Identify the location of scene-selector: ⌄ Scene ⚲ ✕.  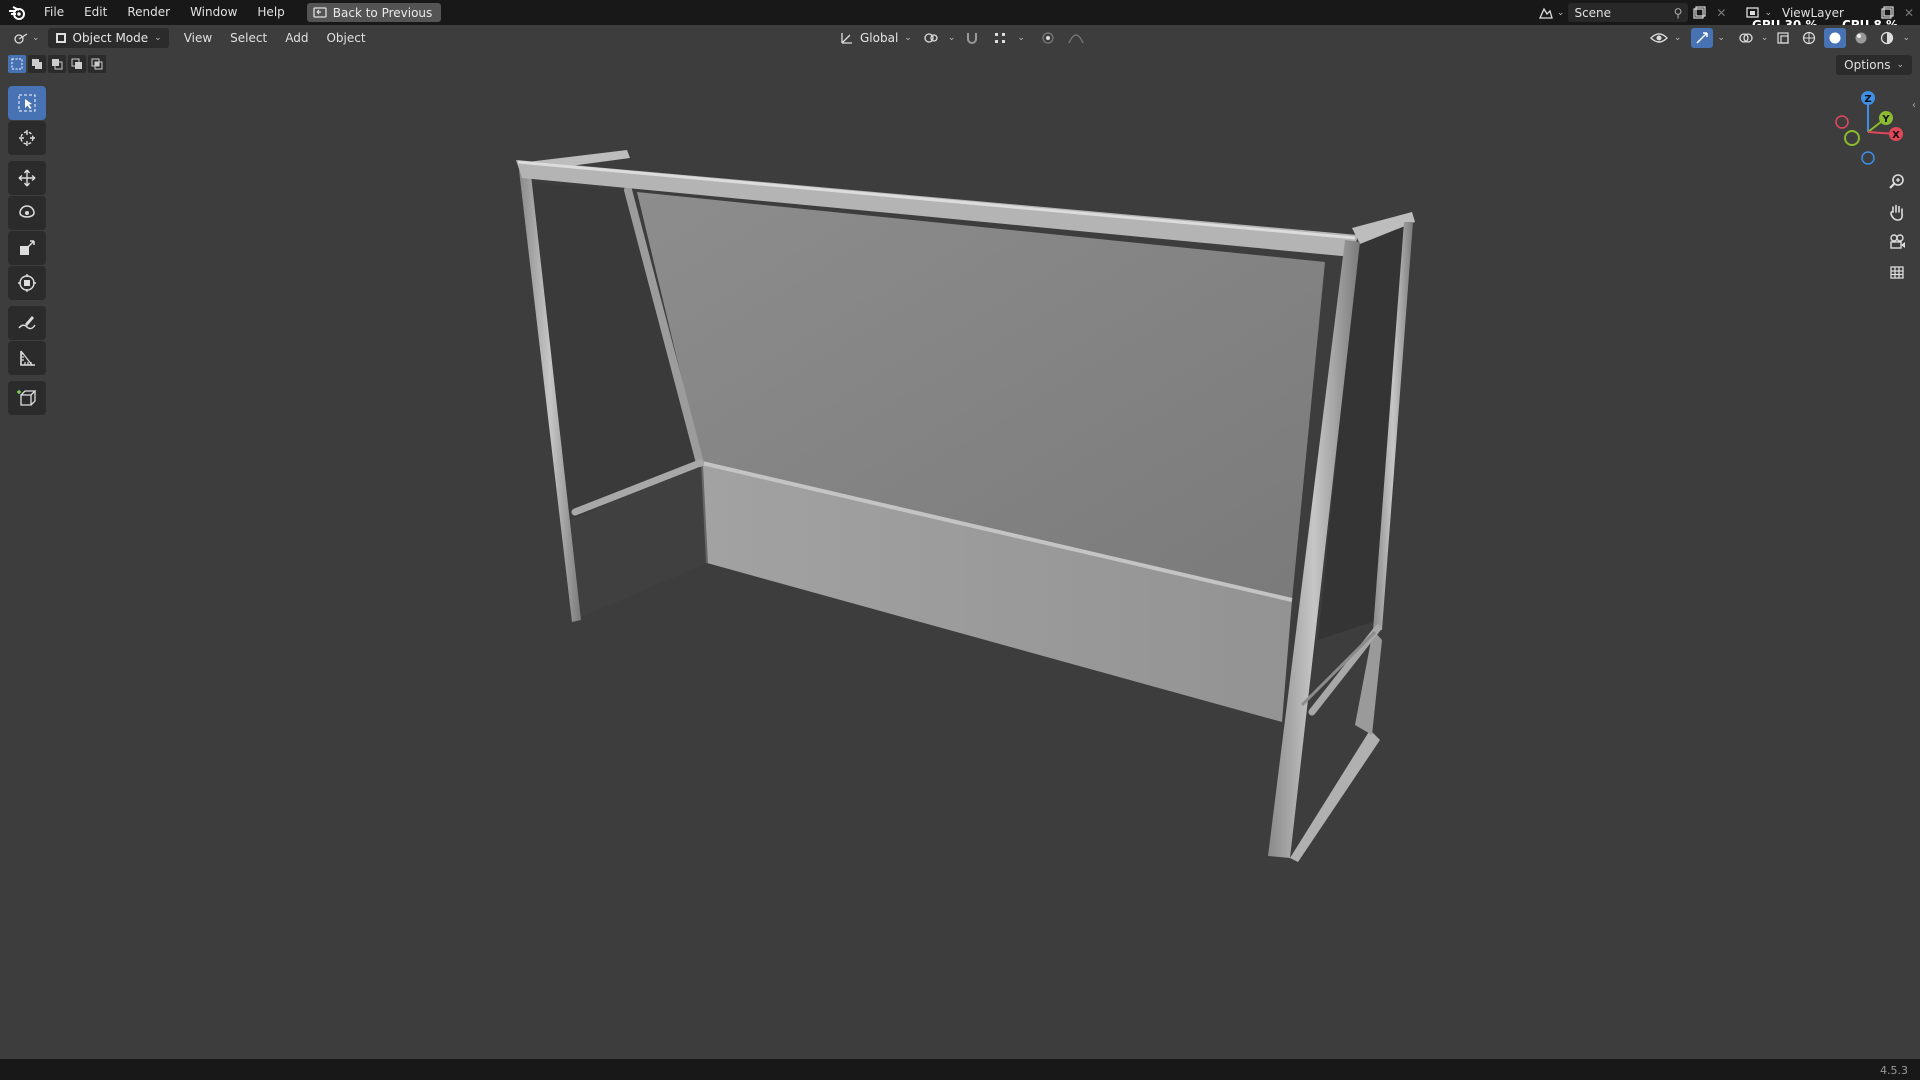
(1634, 12).